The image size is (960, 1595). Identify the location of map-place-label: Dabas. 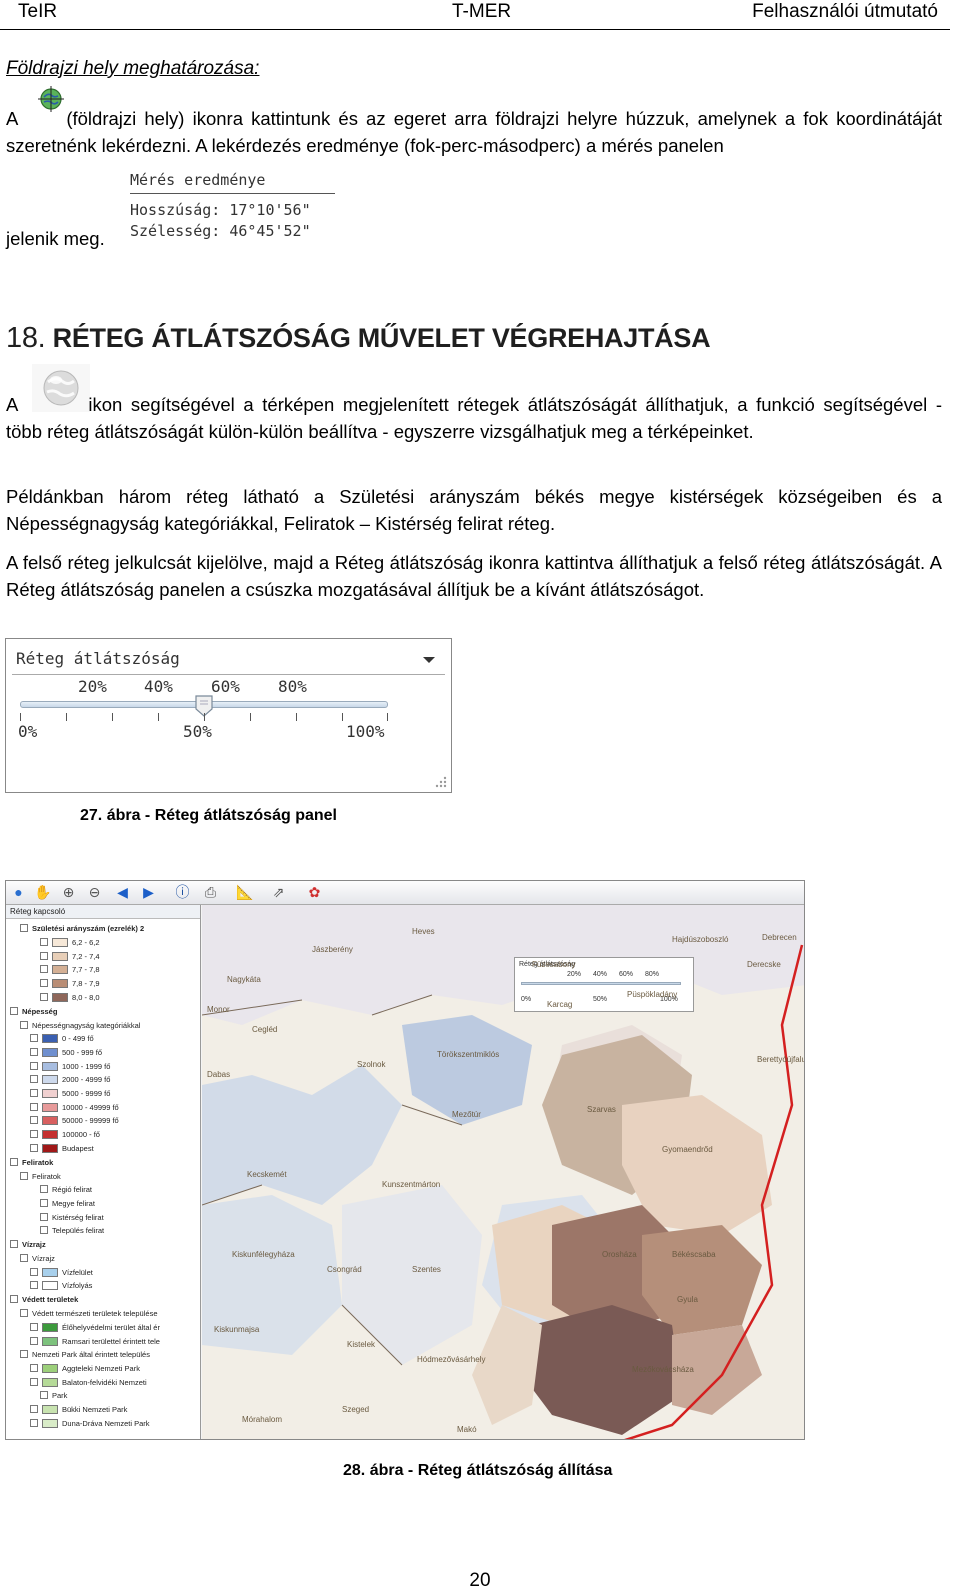
(219, 1074).